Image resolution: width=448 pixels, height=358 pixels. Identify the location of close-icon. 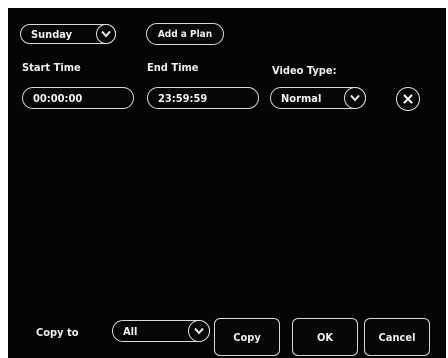
(408, 99).